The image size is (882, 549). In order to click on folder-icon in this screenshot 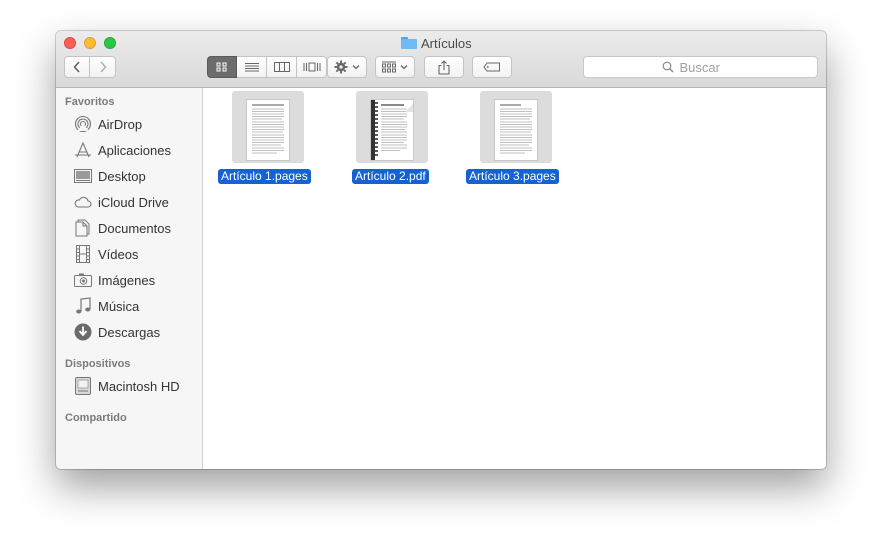, I will do `click(409, 43)`.